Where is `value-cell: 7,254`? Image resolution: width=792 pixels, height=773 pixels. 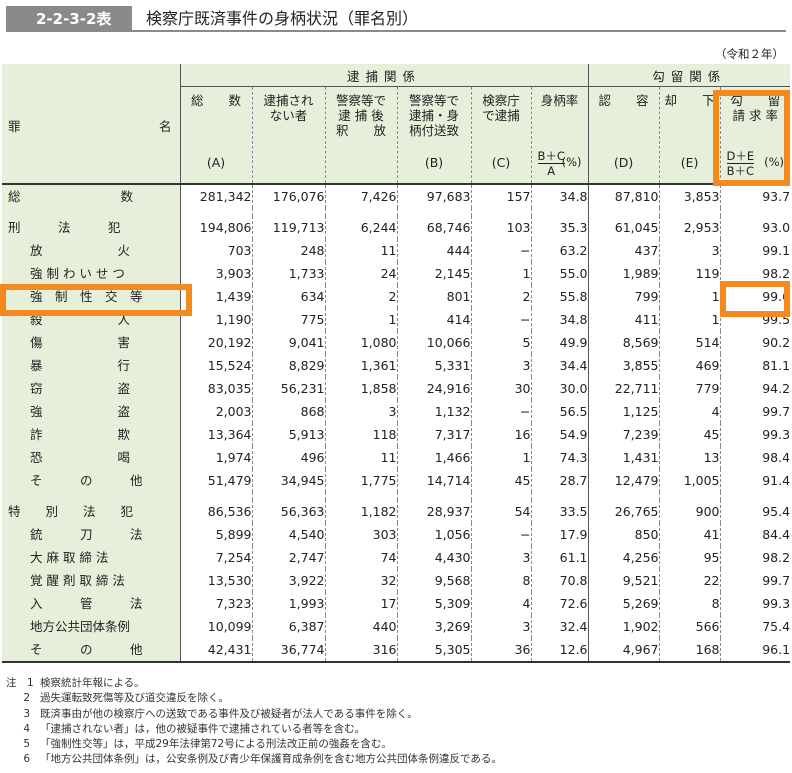 value-cell: 7,254 is located at coordinates (215, 557).